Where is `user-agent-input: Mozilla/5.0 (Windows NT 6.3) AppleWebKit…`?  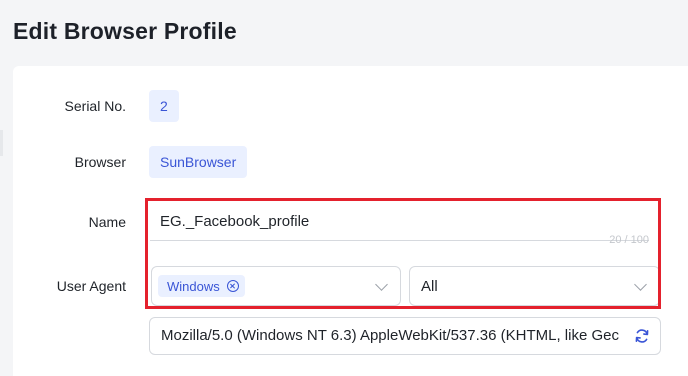
user-agent-input: Mozilla/5.0 (Windows NT 6.3) AppleWebKit… is located at coordinates (405, 336).